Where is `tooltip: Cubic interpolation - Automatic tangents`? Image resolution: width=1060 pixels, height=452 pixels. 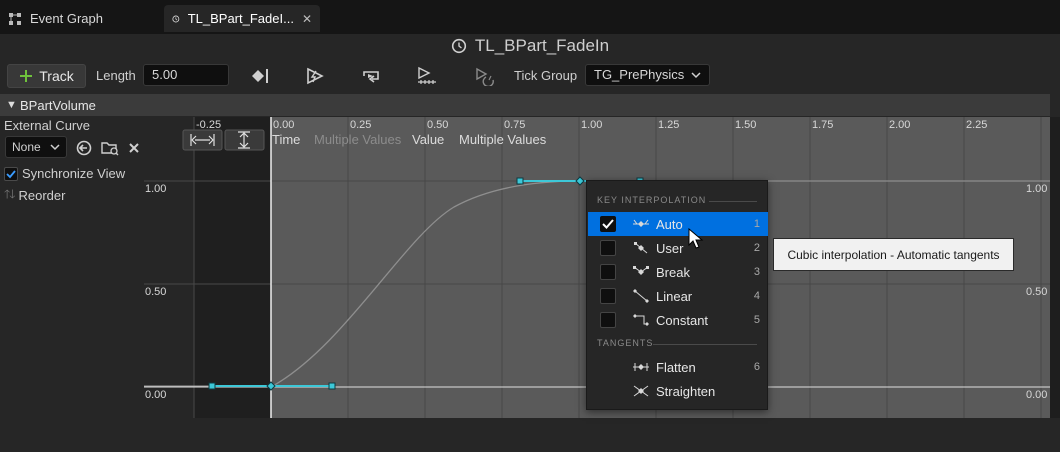 tooltip: Cubic interpolation - Automatic tangents is located at coordinates (893, 254).